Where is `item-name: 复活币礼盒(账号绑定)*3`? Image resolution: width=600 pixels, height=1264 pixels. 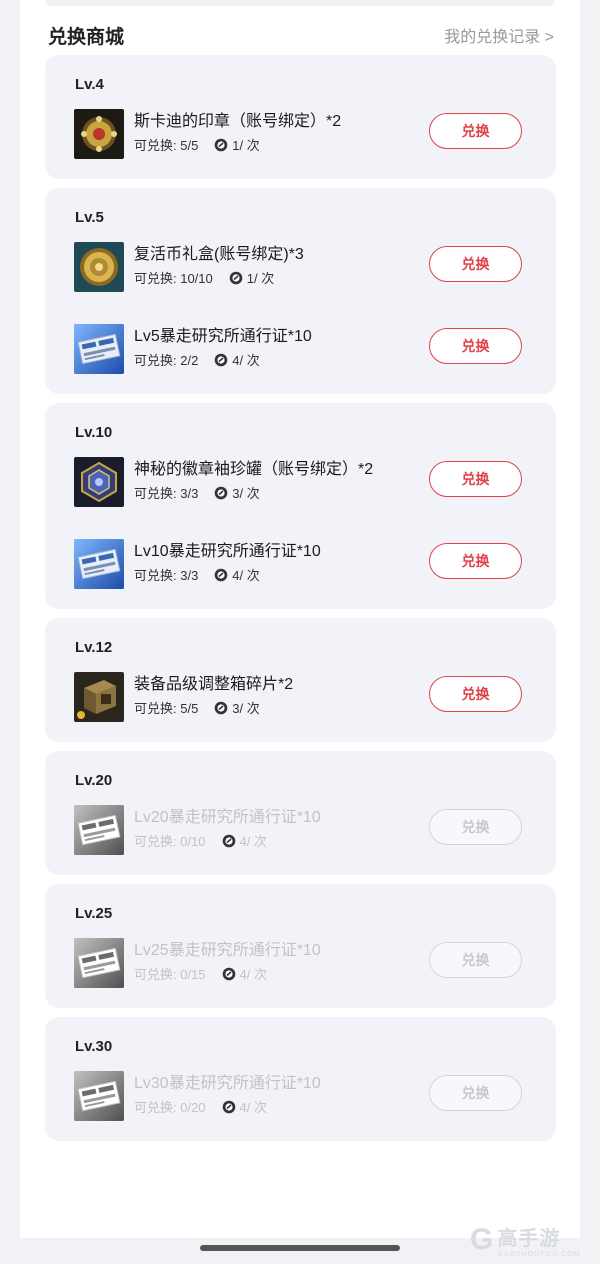 item-name: 复活币礼盒(账号绑定)*3 is located at coordinates (219, 254).